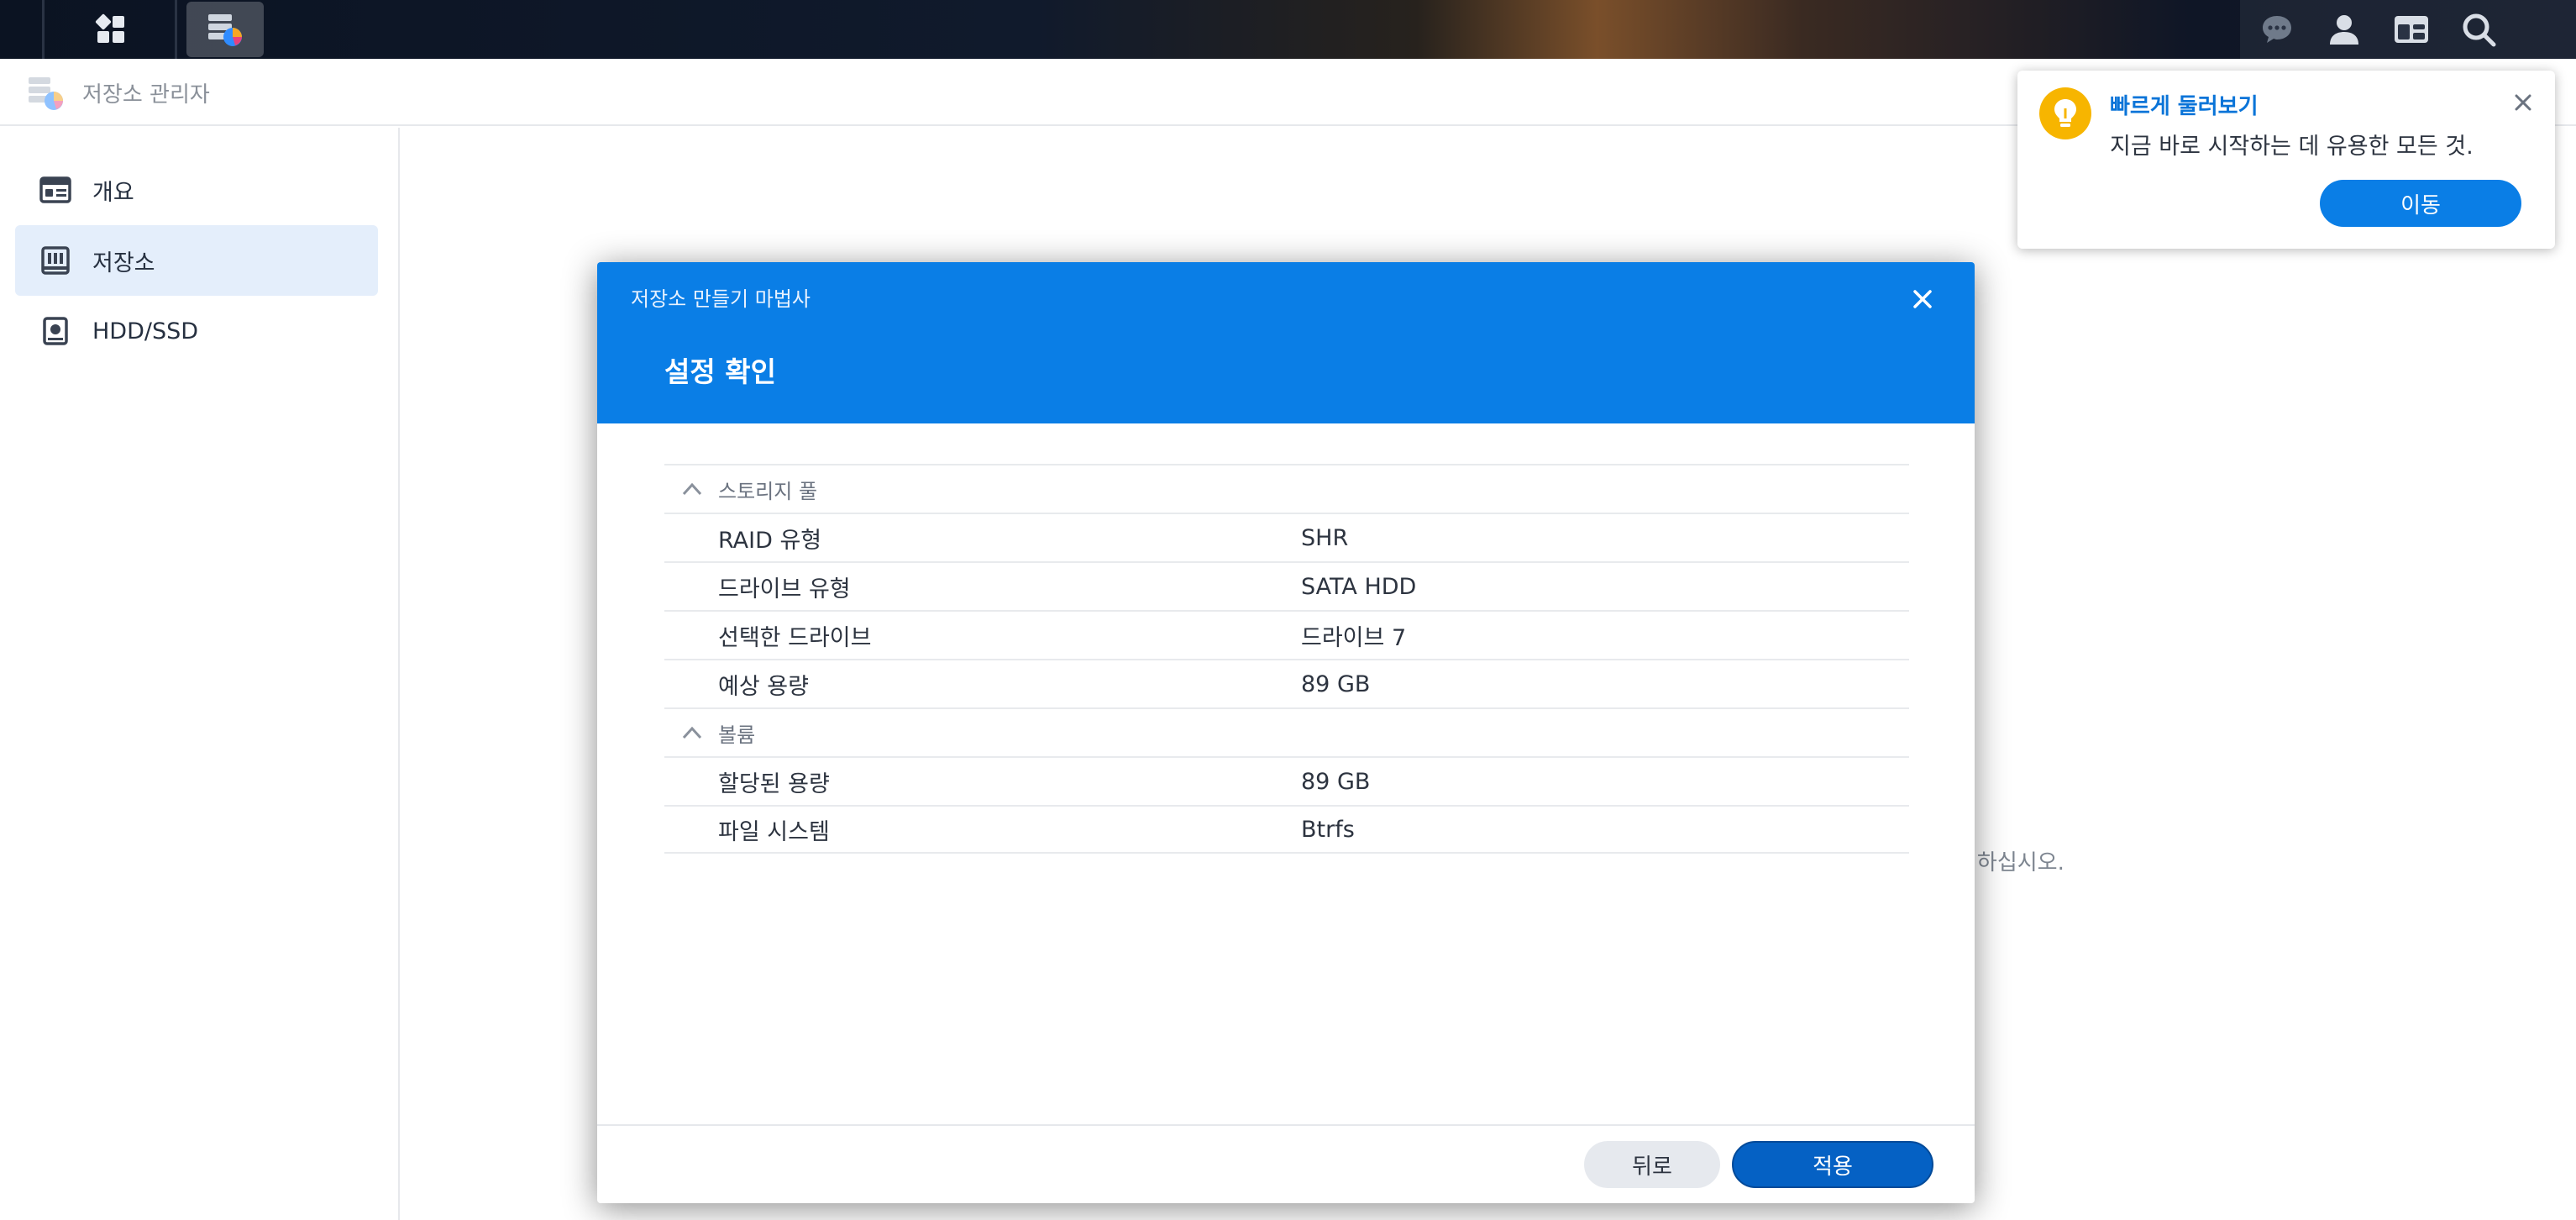  I want to click on search-button, so click(2478, 30).